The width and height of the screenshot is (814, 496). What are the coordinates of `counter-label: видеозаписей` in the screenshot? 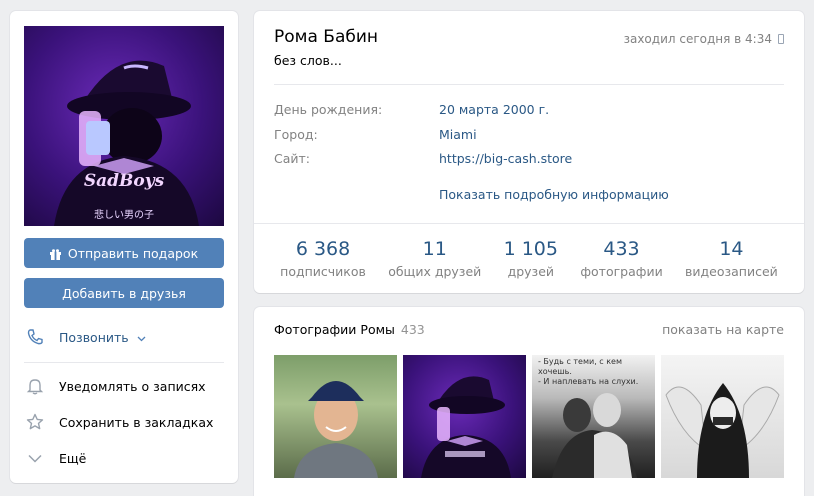 It's located at (731, 271).